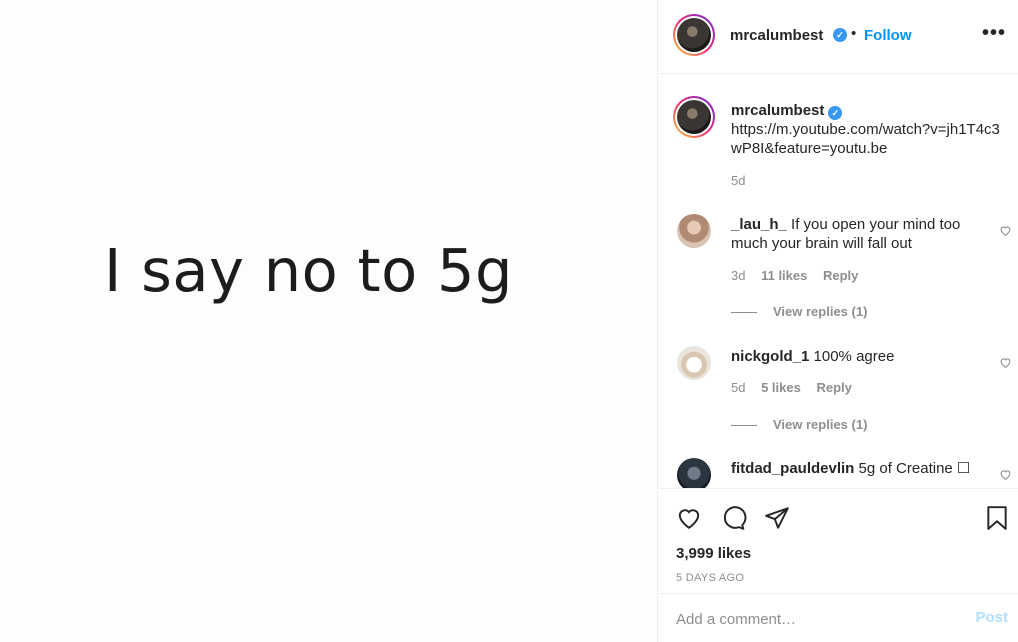 Image resolution: width=1018 pixels, height=642 pixels. I want to click on comment-likes: 11 likes, so click(784, 275).